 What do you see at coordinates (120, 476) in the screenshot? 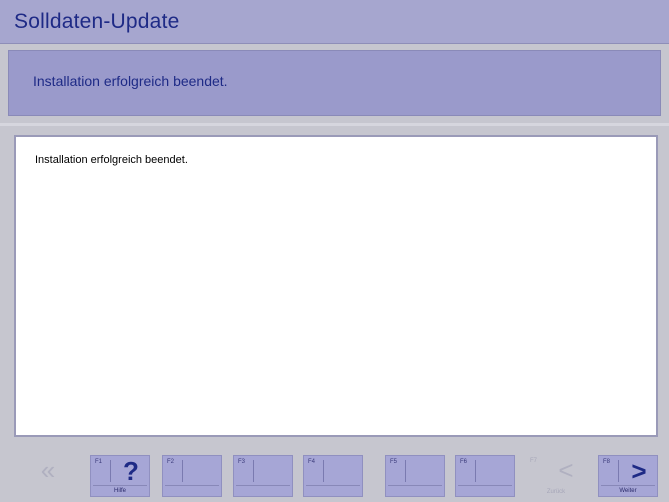
I see `help-button: F1 ? Hilfe` at bounding box center [120, 476].